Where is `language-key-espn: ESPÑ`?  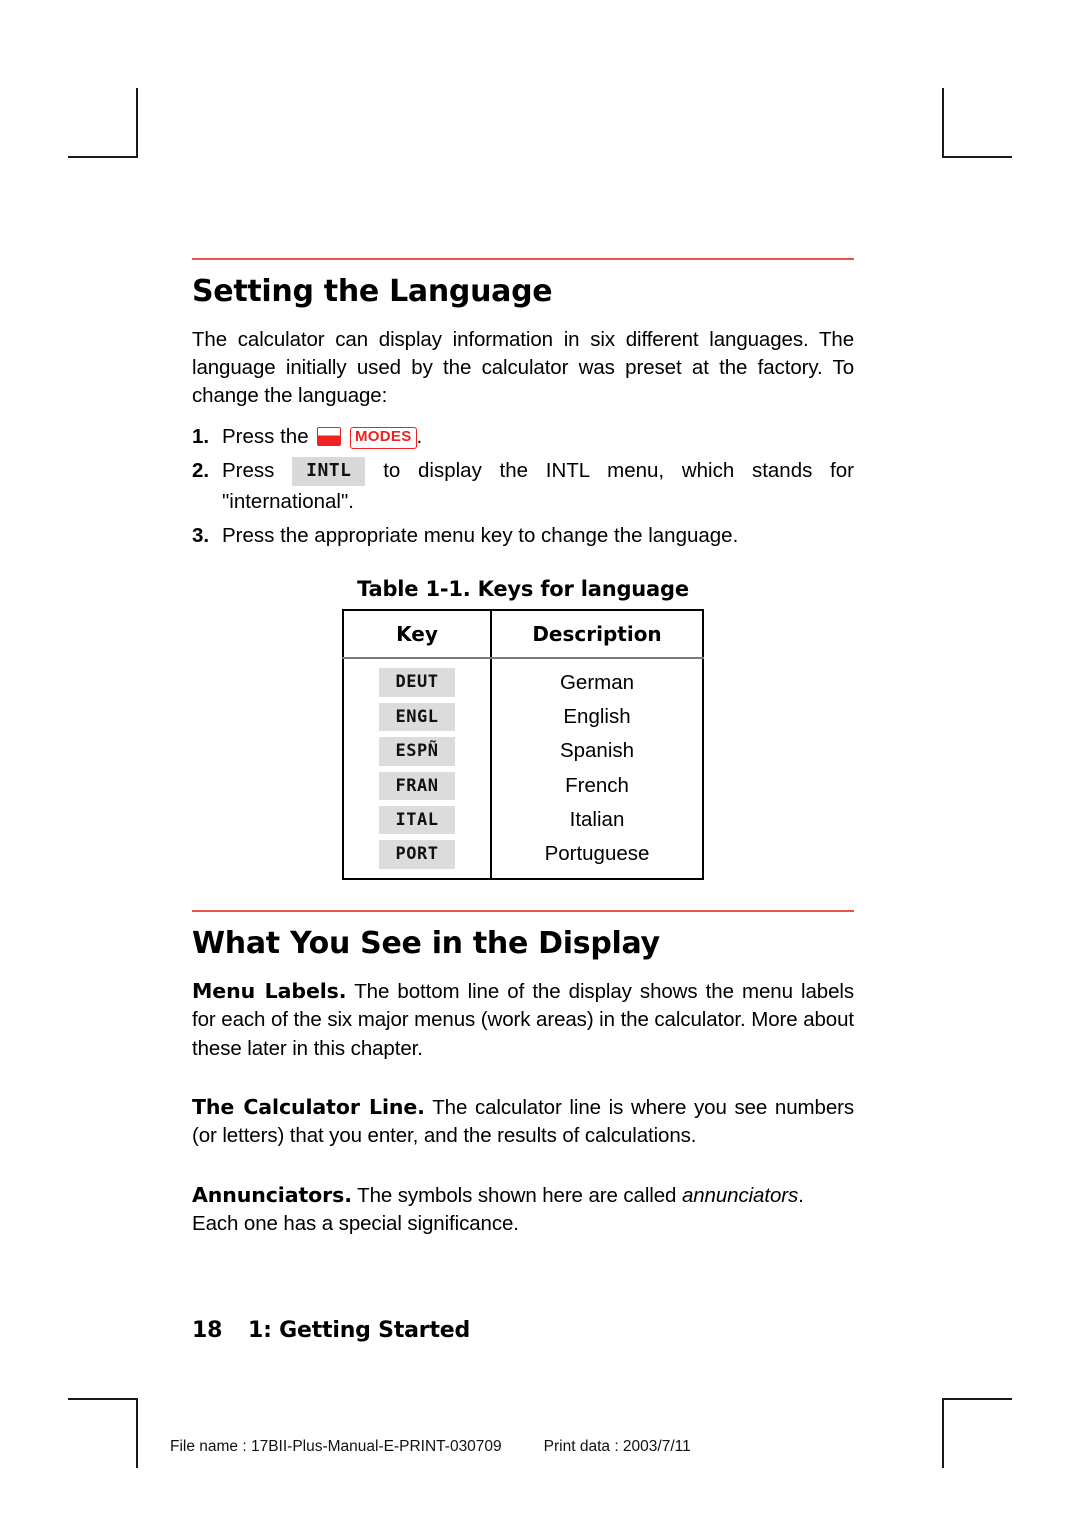 language-key-espn: ESPÑ is located at coordinates (417, 751).